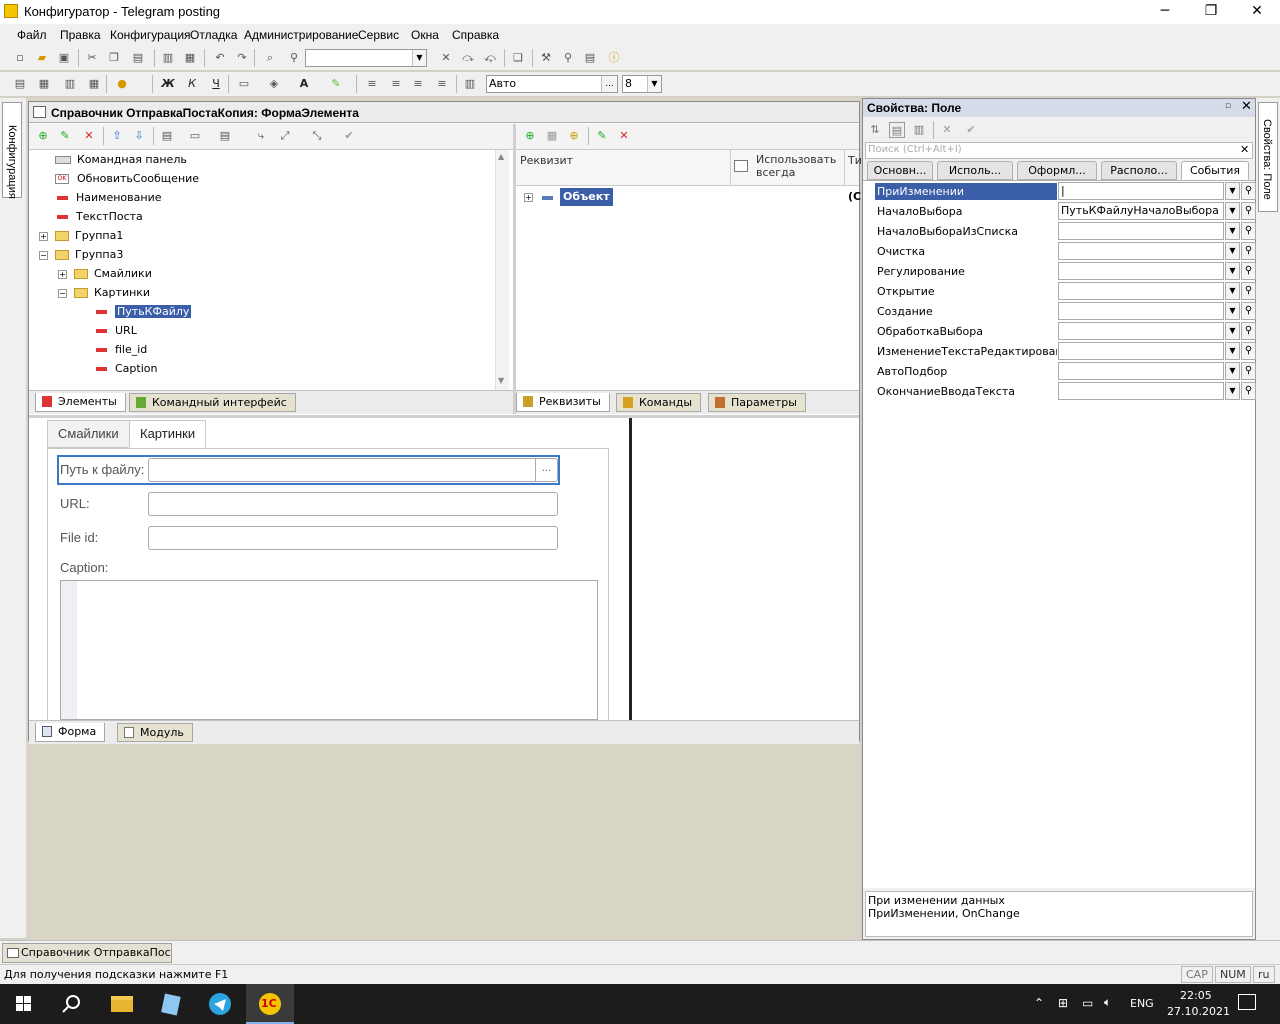 This screenshot has height=1024, width=1280. I want to click on caption-textarea, so click(329, 650).